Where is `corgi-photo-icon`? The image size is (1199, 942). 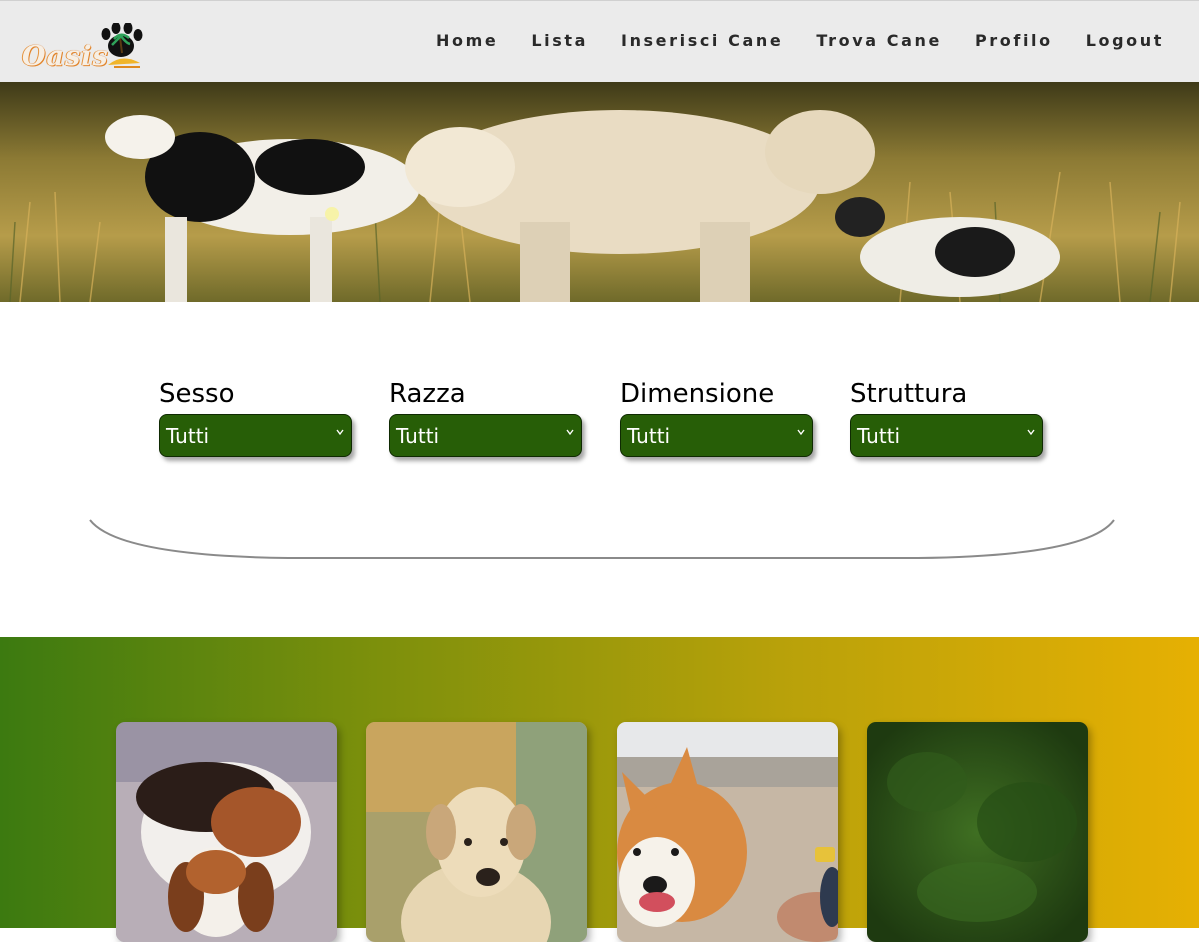
corgi-photo-icon is located at coordinates (727, 832).